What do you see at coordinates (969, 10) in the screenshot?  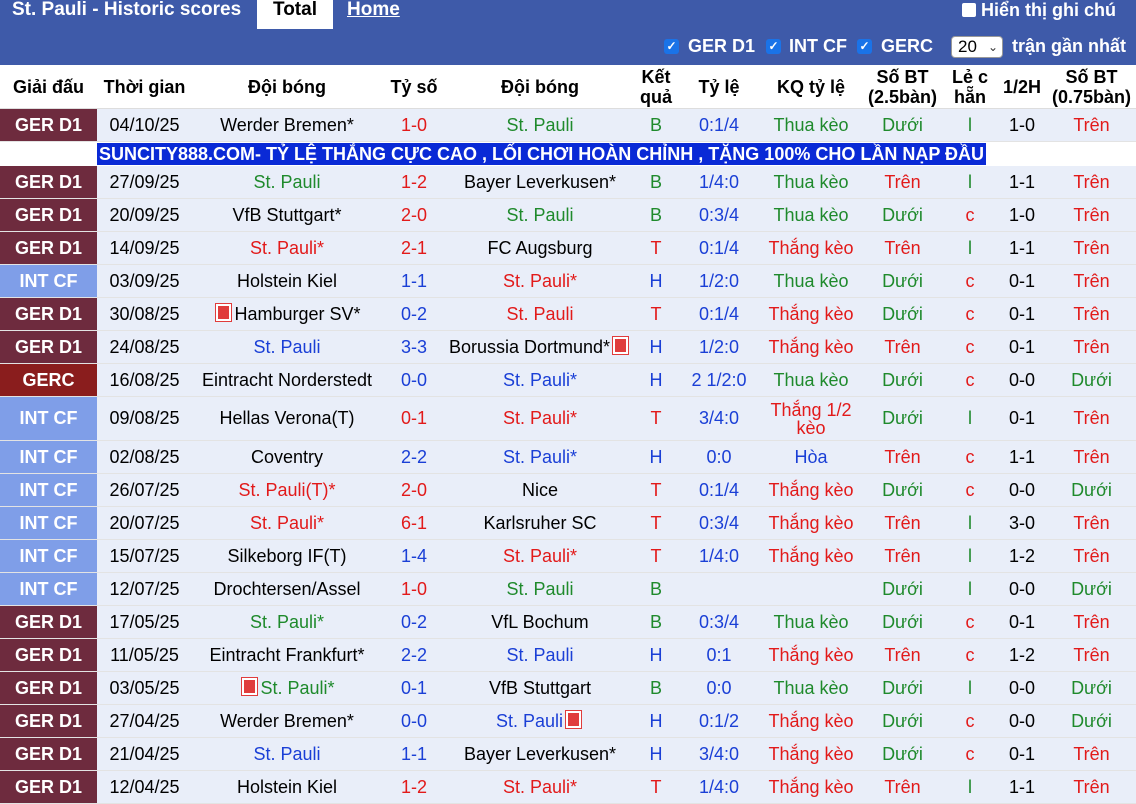 I see `show-notes-checkbox` at bounding box center [969, 10].